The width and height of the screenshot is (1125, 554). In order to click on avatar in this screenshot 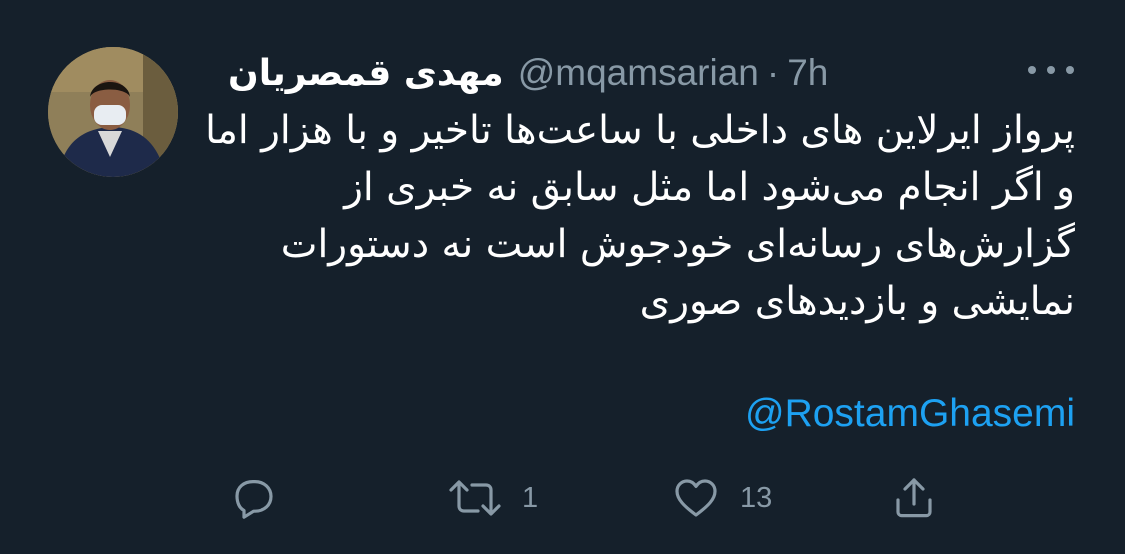, I will do `click(113, 112)`.